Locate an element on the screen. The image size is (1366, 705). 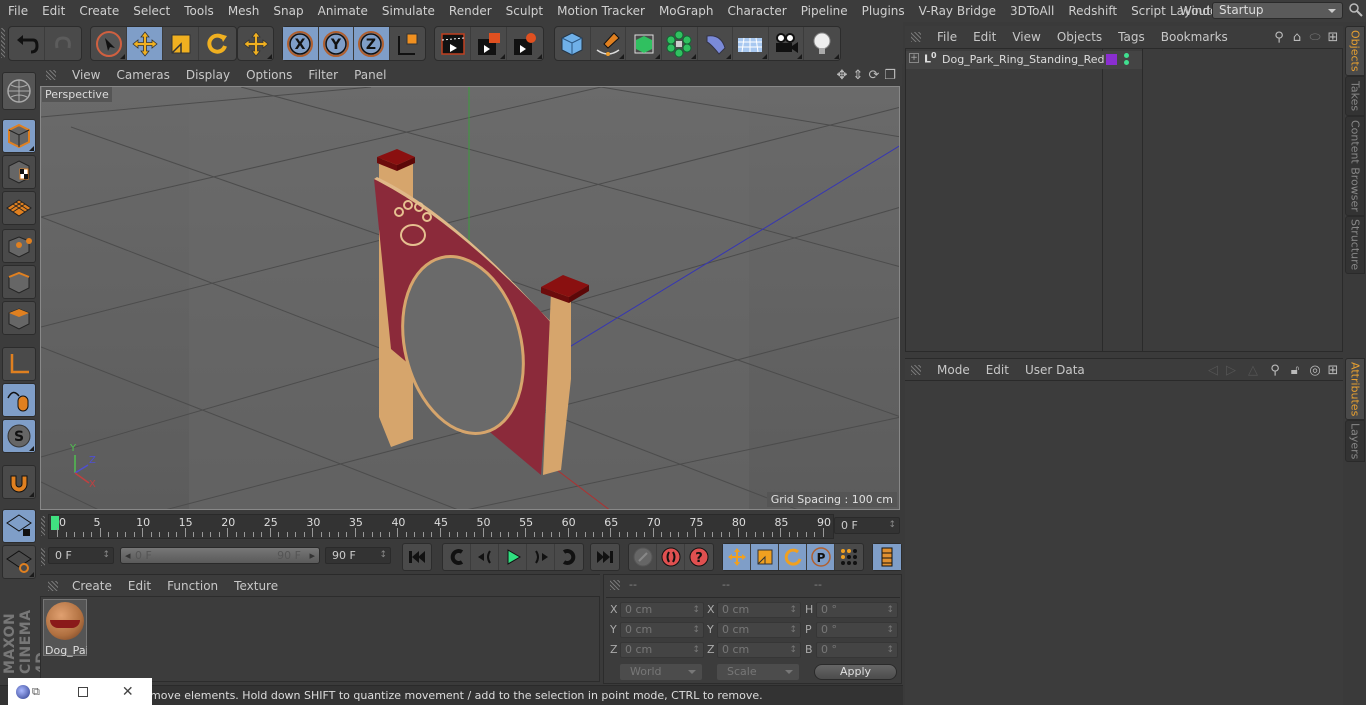
position-z-field: 0 cm is located at coordinates (662, 650).